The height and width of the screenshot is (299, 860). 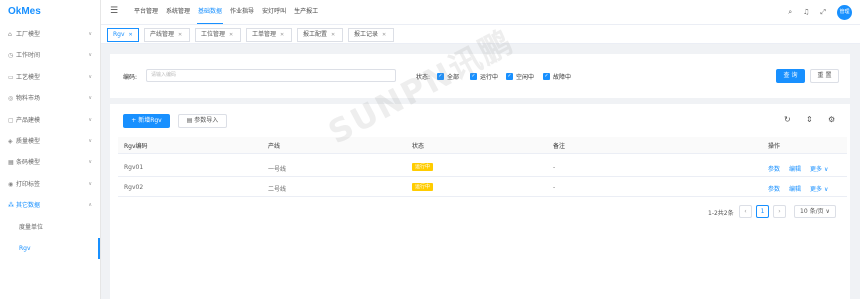 I want to click on nav-platform: 平台管理, so click(x=146, y=12).